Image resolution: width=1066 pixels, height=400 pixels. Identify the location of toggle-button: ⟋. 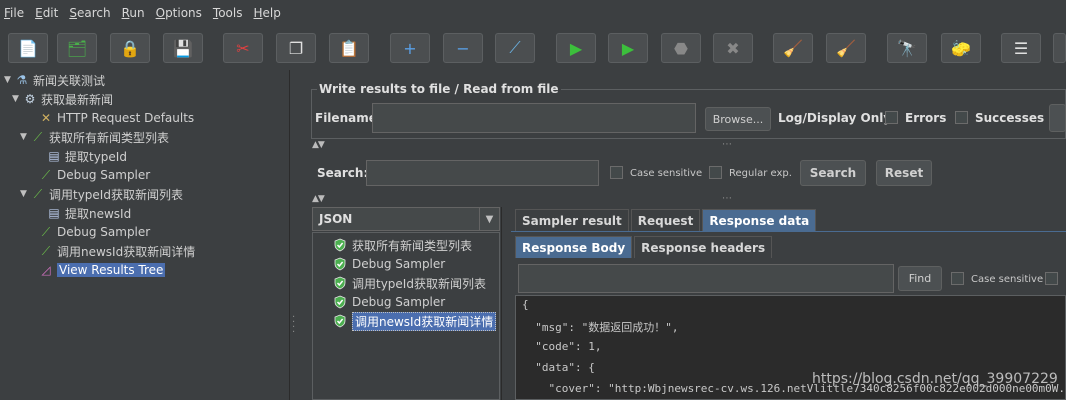
(515, 48).